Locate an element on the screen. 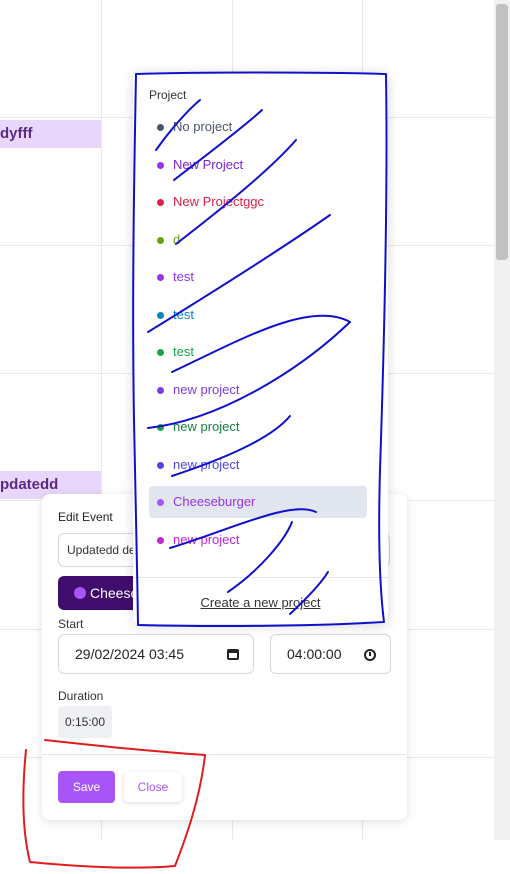  start-datetime-input: 29/02/2024 03:45 is located at coordinates (156, 654).